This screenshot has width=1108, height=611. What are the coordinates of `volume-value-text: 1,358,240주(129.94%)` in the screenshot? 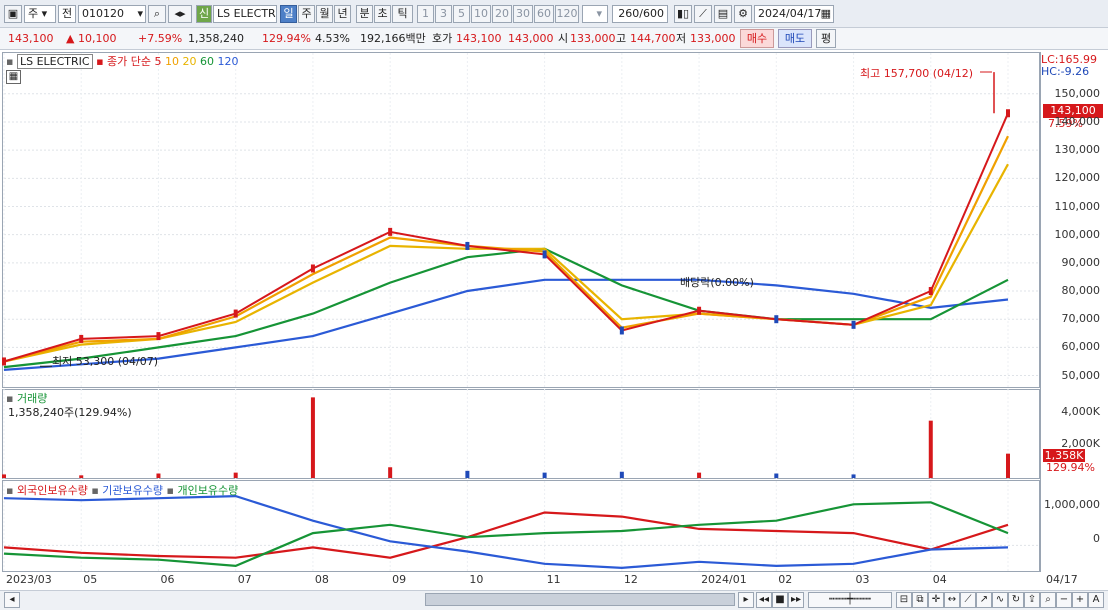 It's located at (70, 412).